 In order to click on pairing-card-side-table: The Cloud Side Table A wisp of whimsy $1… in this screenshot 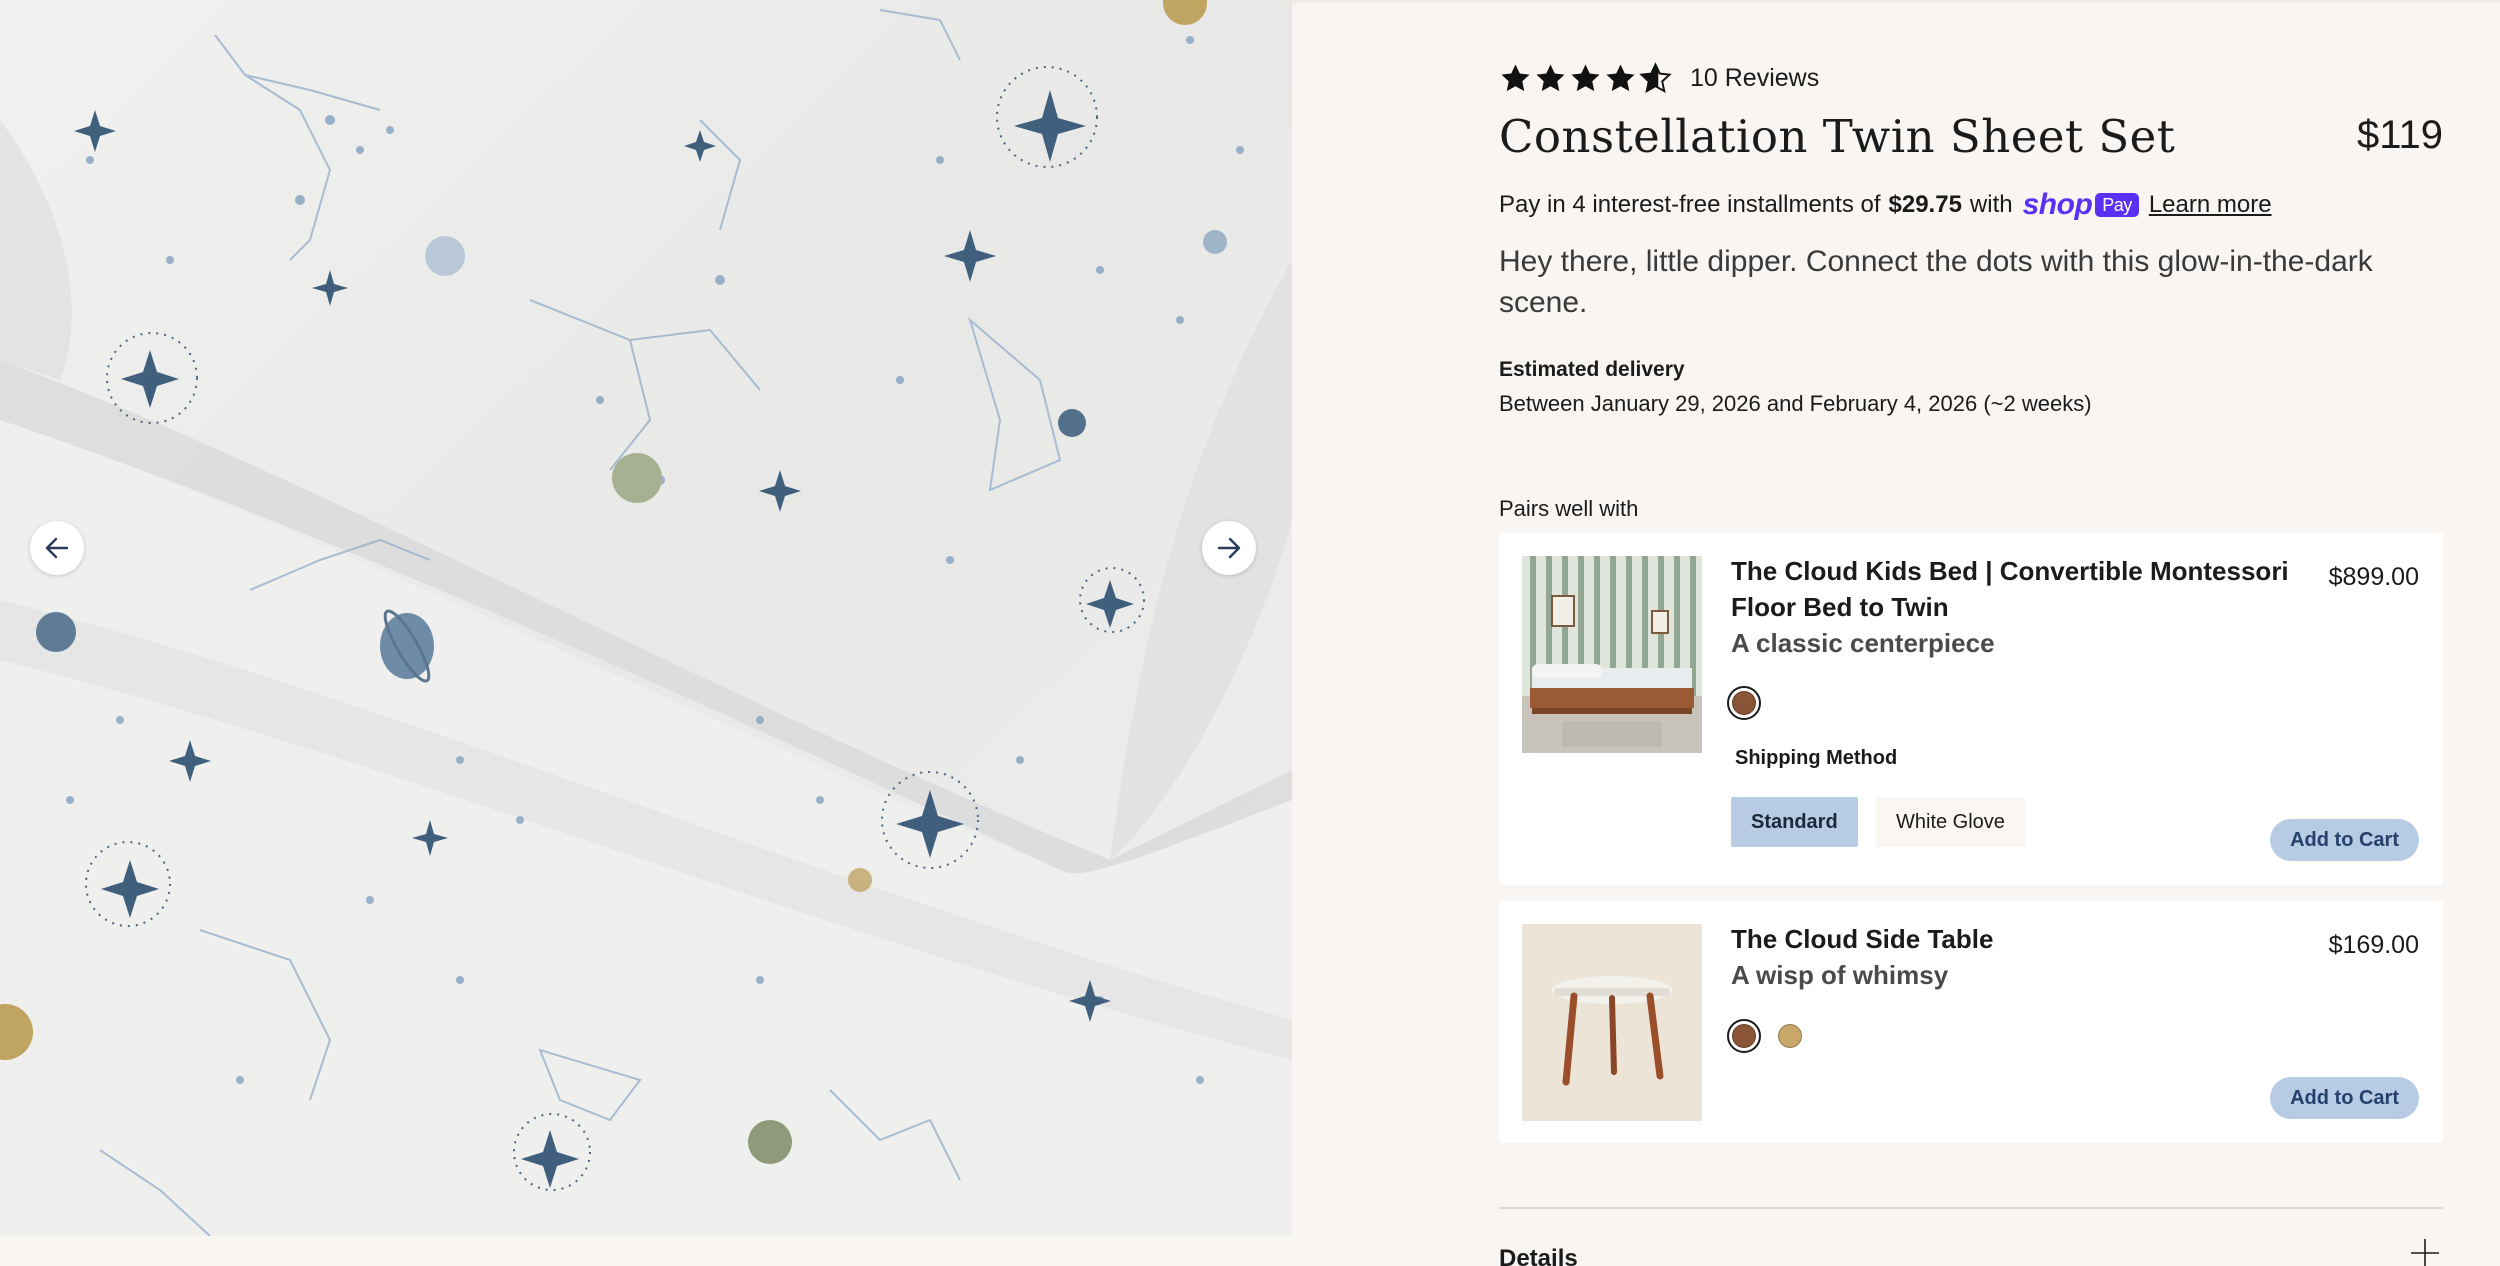, I will do `click(1971, 1022)`.